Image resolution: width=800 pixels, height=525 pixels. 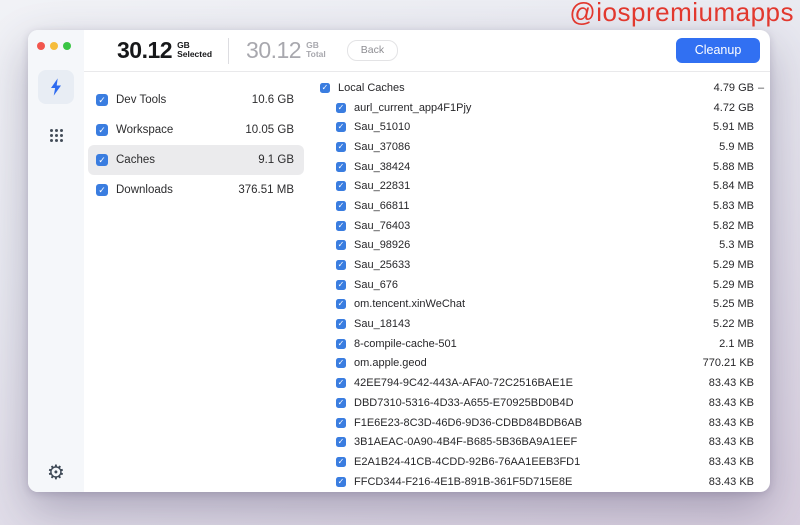 I want to click on file-label: Sau_37086, so click(x=382, y=146).